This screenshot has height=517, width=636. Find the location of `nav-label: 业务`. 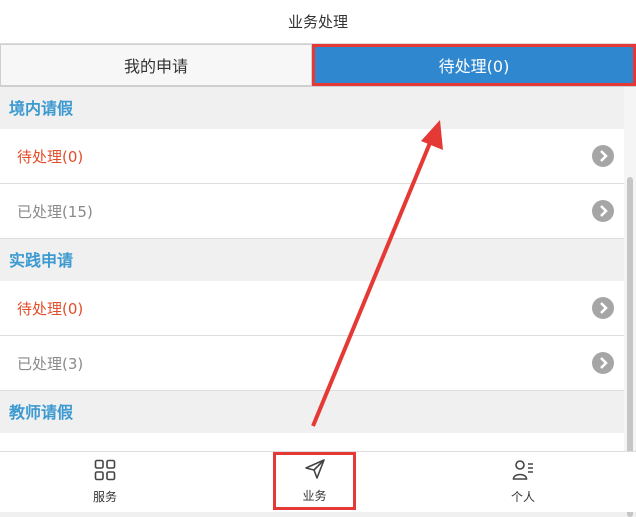

nav-label: 业务 is located at coordinates (314, 496).